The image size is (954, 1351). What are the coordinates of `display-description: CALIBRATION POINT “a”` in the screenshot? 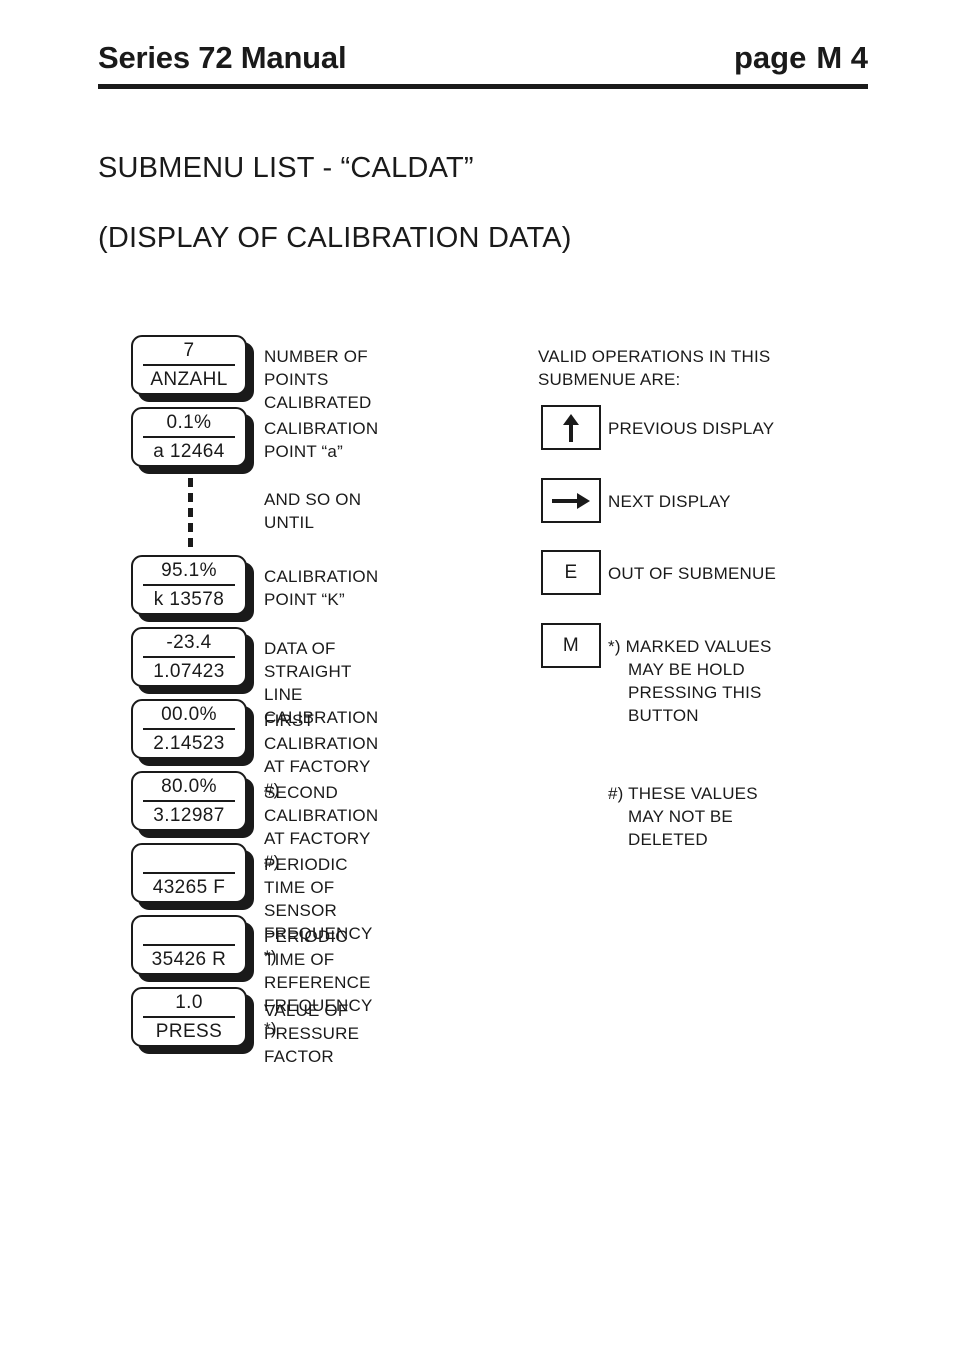 It's located at (321, 440).